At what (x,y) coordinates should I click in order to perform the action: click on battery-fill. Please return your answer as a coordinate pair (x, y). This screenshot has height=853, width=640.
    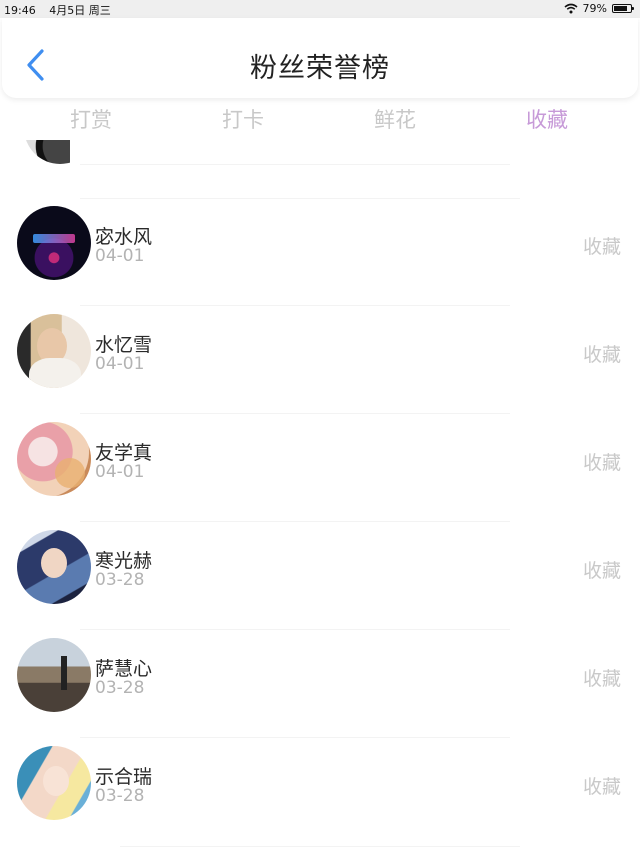
    Looking at the image, I should click on (620, 8).